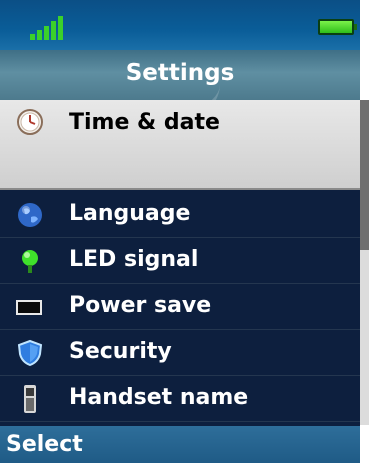 This screenshot has width=369, height=463. Describe the element at coordinates (130, 213) in the screenshot. I see `menu-item-label: Language` at that location.